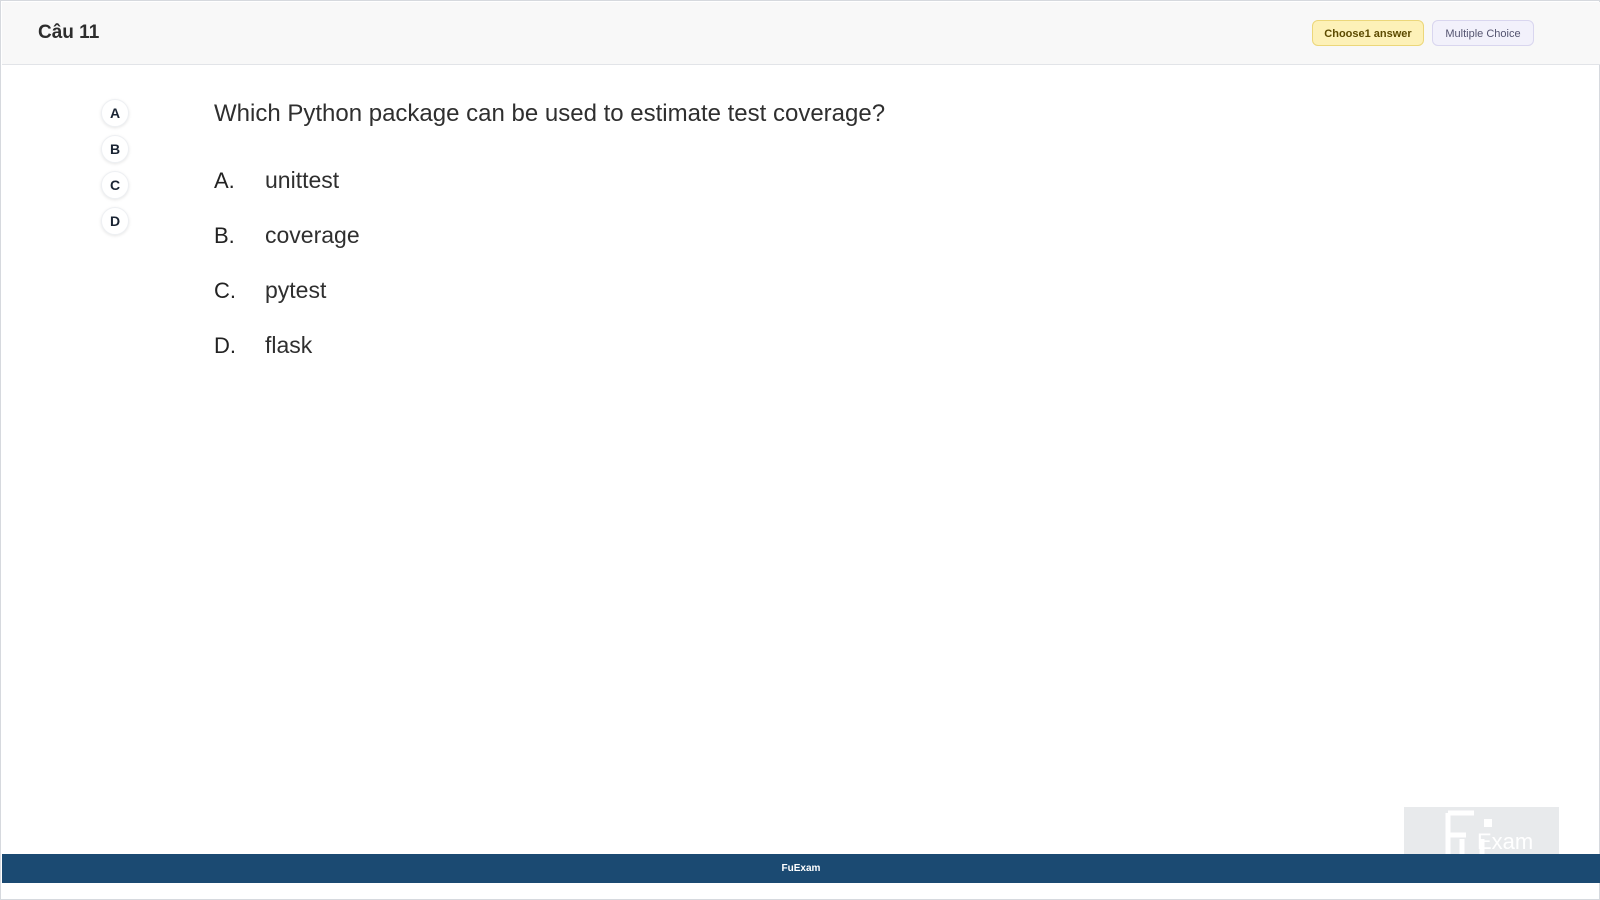  I want to click on question-type-badge: Multiple Choice, so click(1483, 33).